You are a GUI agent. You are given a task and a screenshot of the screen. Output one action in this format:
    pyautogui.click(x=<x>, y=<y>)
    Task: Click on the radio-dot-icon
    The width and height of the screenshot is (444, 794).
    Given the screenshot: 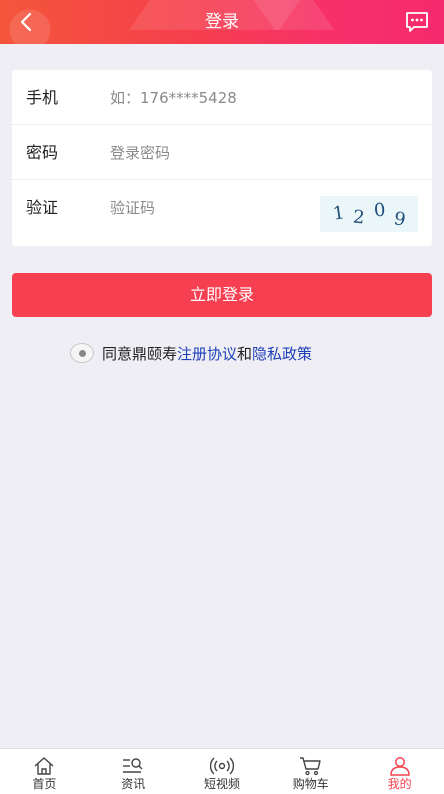 What is the action you would take?
    pyautogui.click(x=82, y=353)
    